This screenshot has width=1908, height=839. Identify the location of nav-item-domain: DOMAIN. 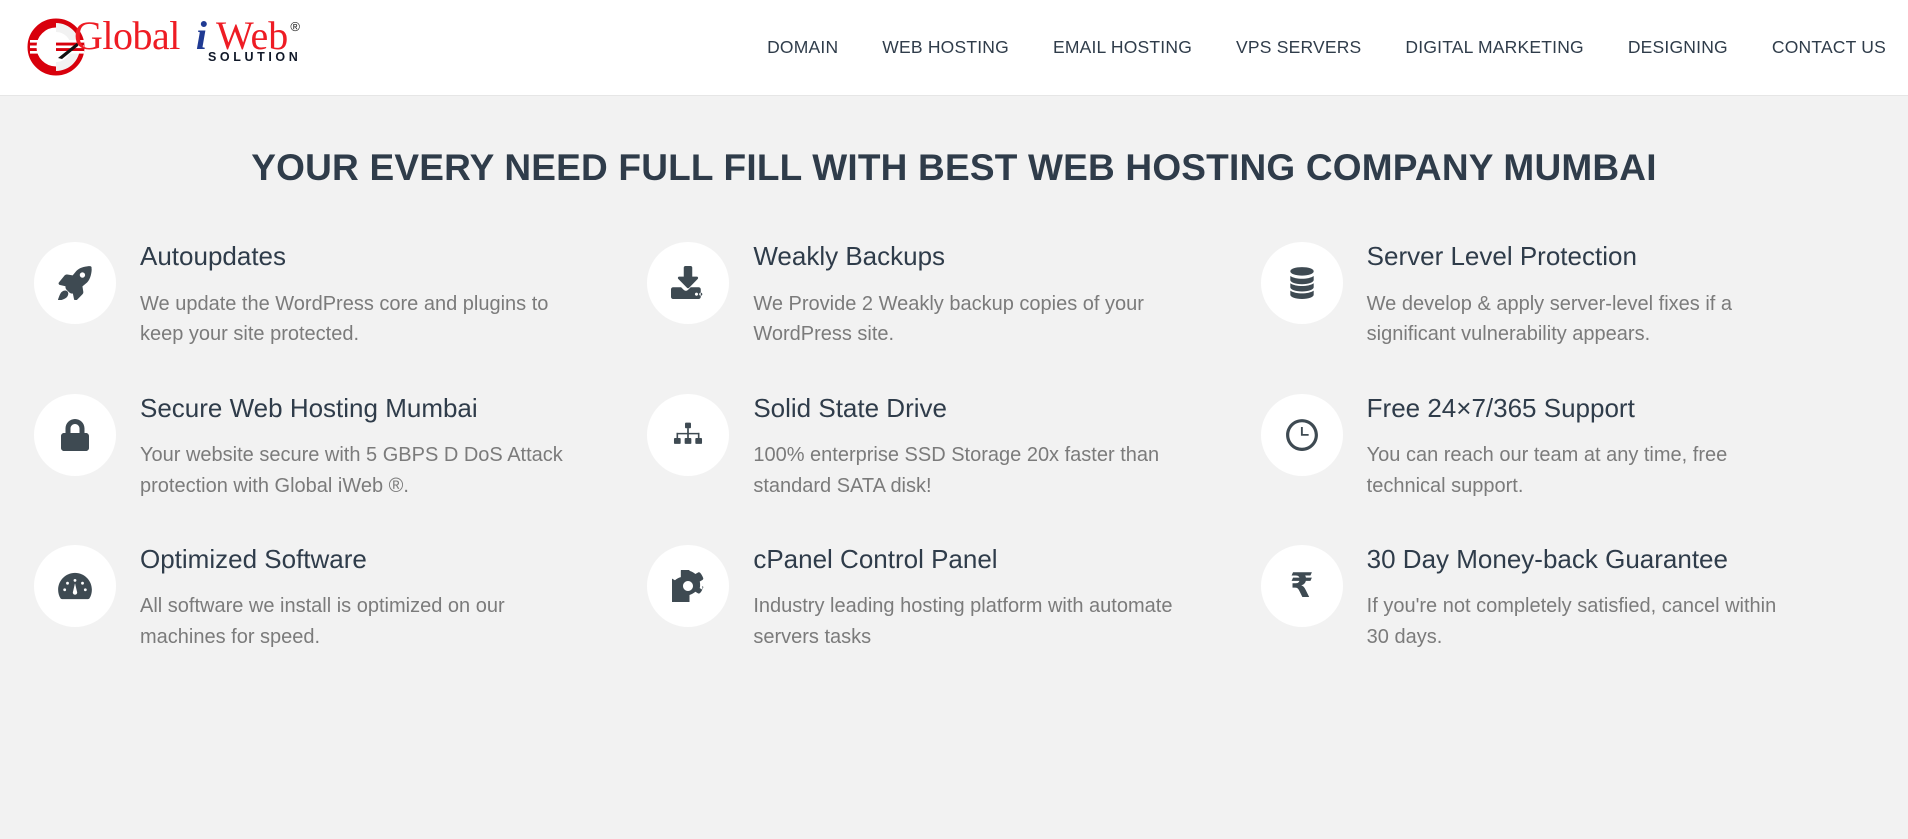
(802, 47).